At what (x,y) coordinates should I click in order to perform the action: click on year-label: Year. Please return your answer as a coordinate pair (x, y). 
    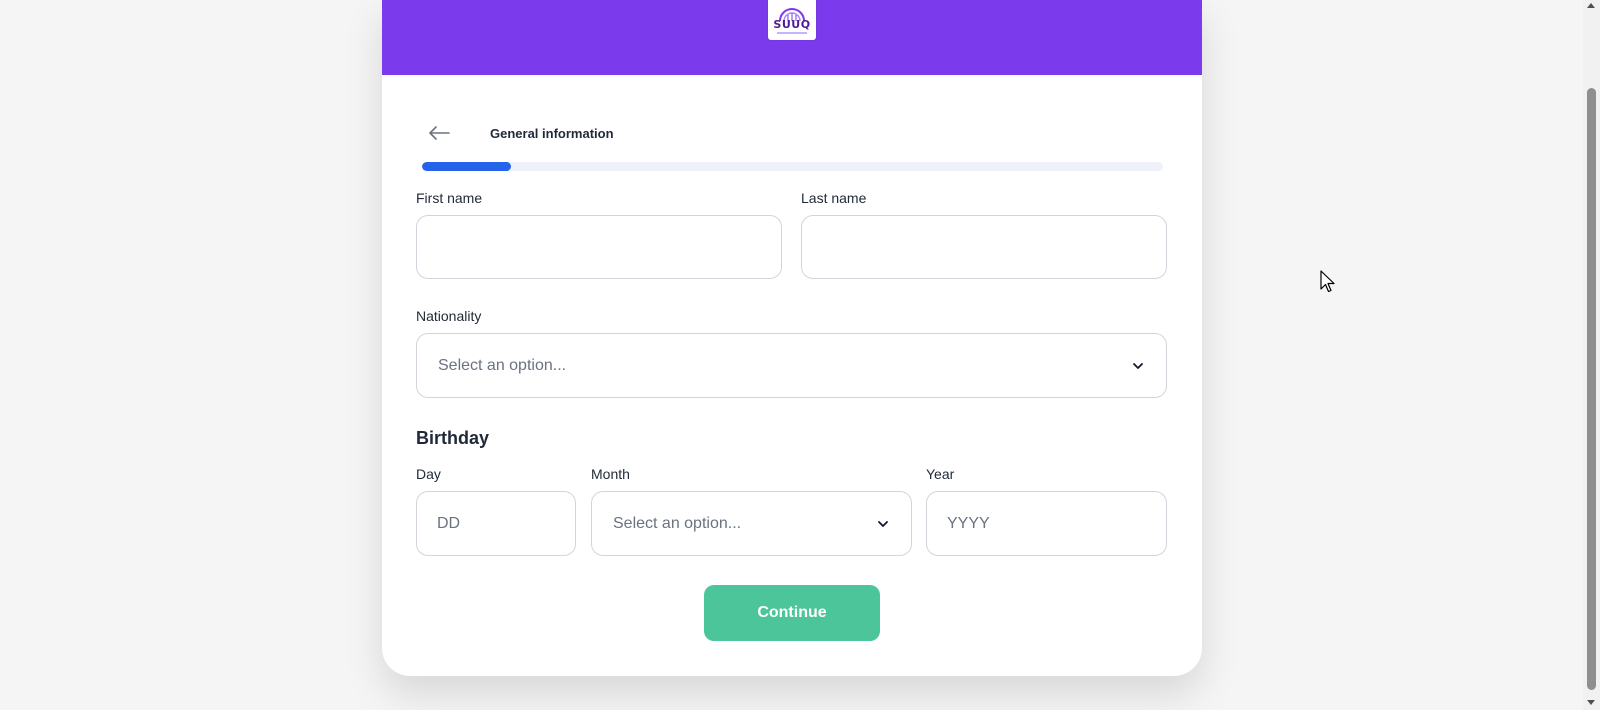
    Looking at the image, I should click on (940, 474).